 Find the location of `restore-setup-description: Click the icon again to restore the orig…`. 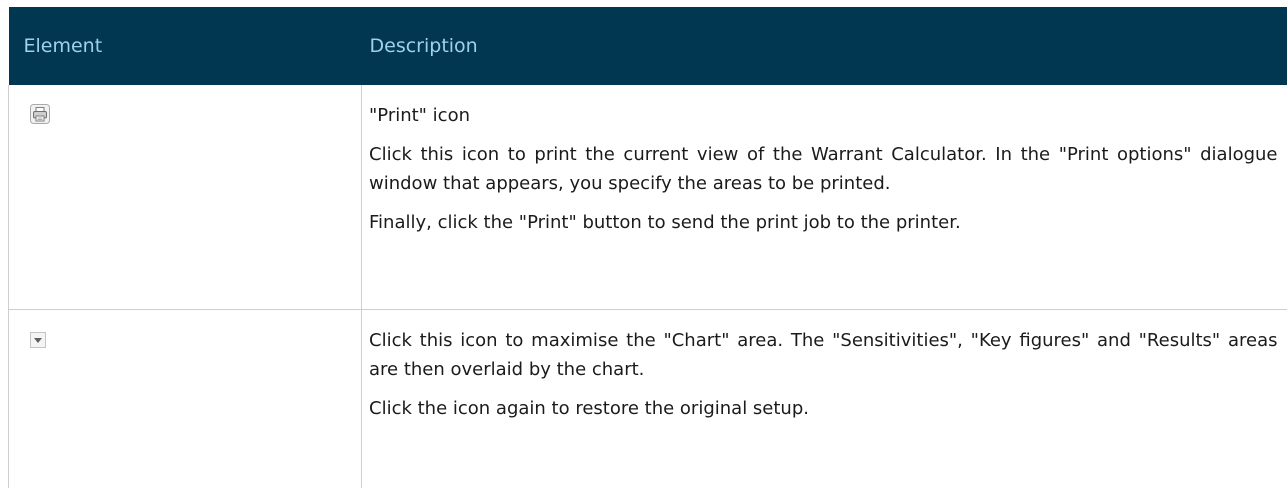

restore-setup-description: Click the icon again to restore the orig… is located at coordinates (589, 408).